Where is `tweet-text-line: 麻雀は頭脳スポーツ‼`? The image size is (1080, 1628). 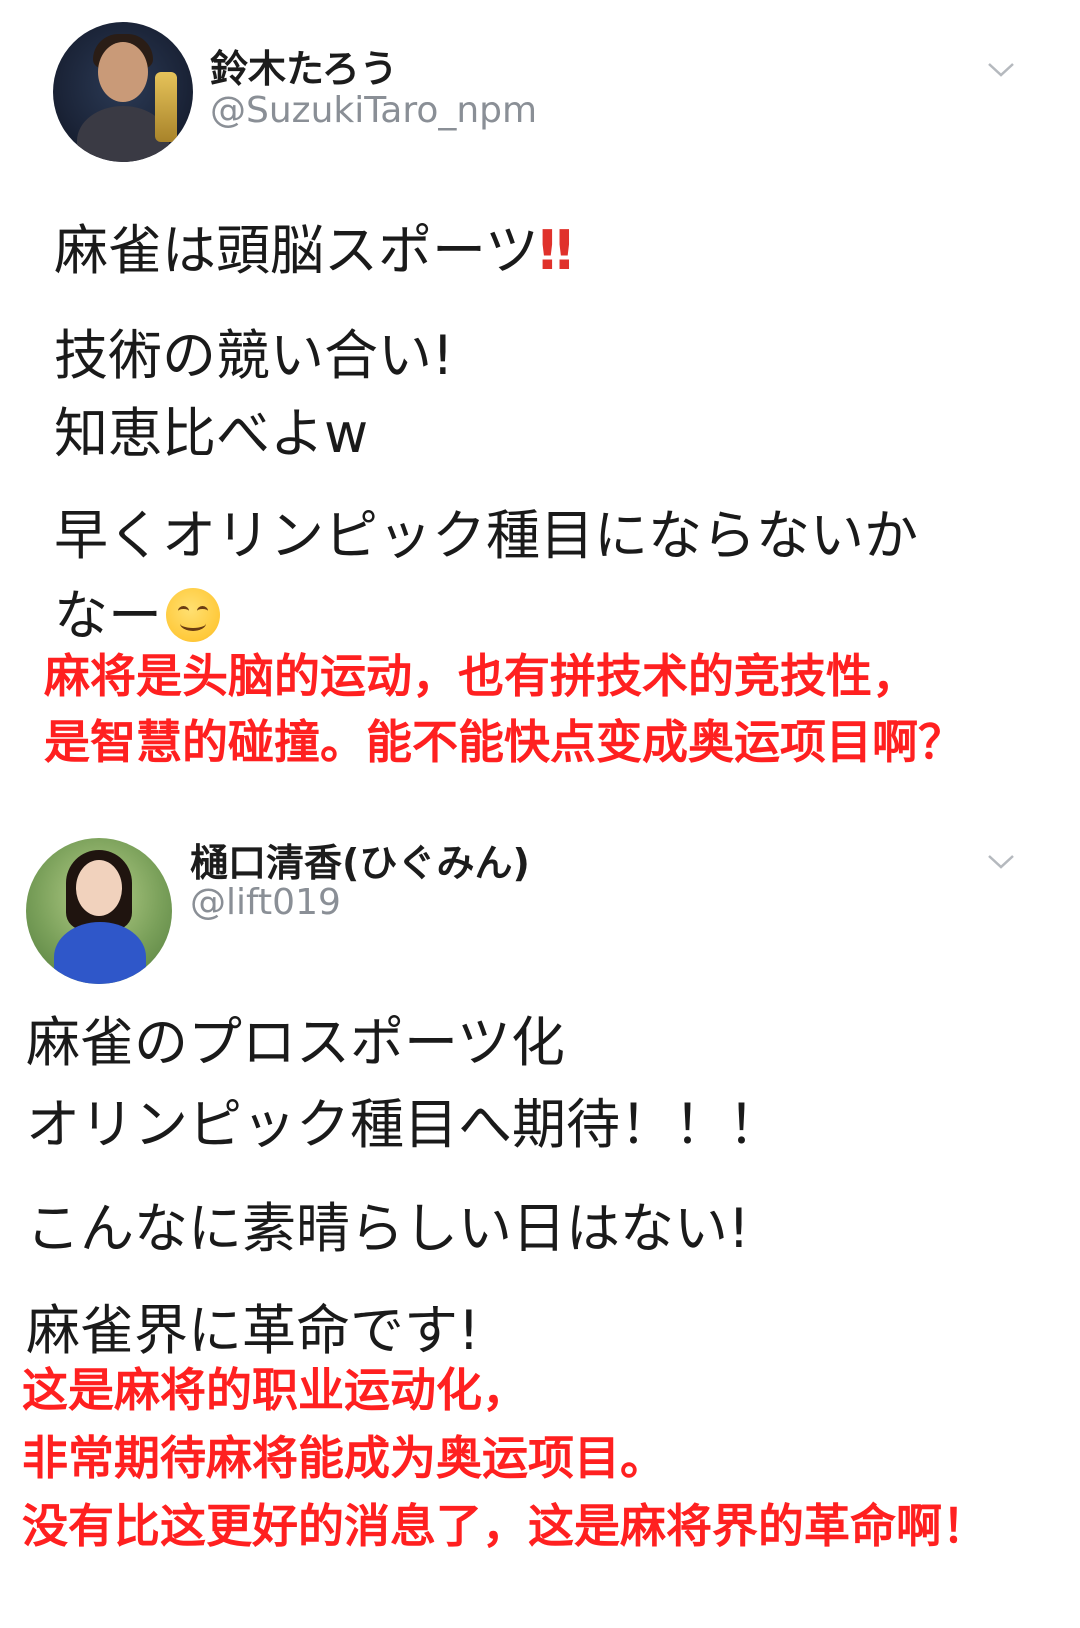 tweet-text-line: 麻雀は頭脳スポーツ‼ is located at coordinates (313, 251).